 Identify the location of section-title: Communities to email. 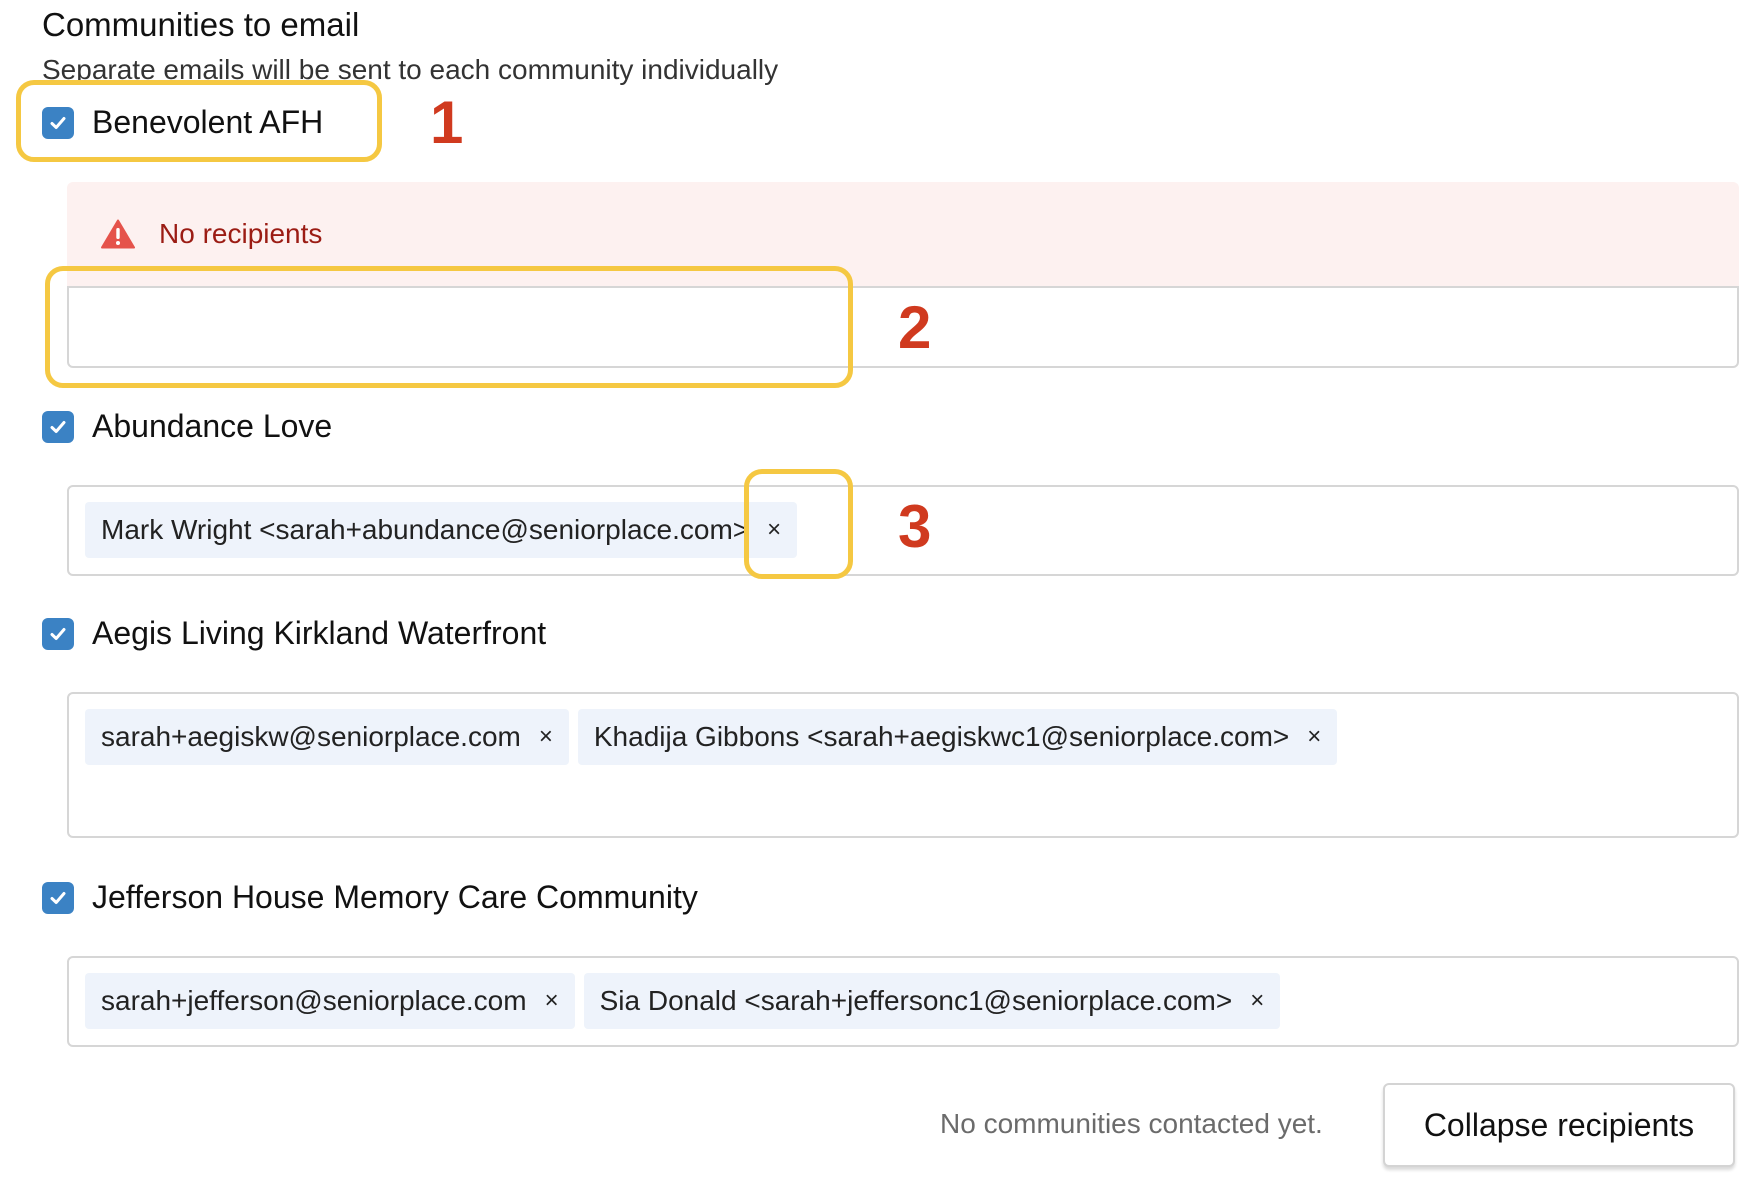
(201, 24).